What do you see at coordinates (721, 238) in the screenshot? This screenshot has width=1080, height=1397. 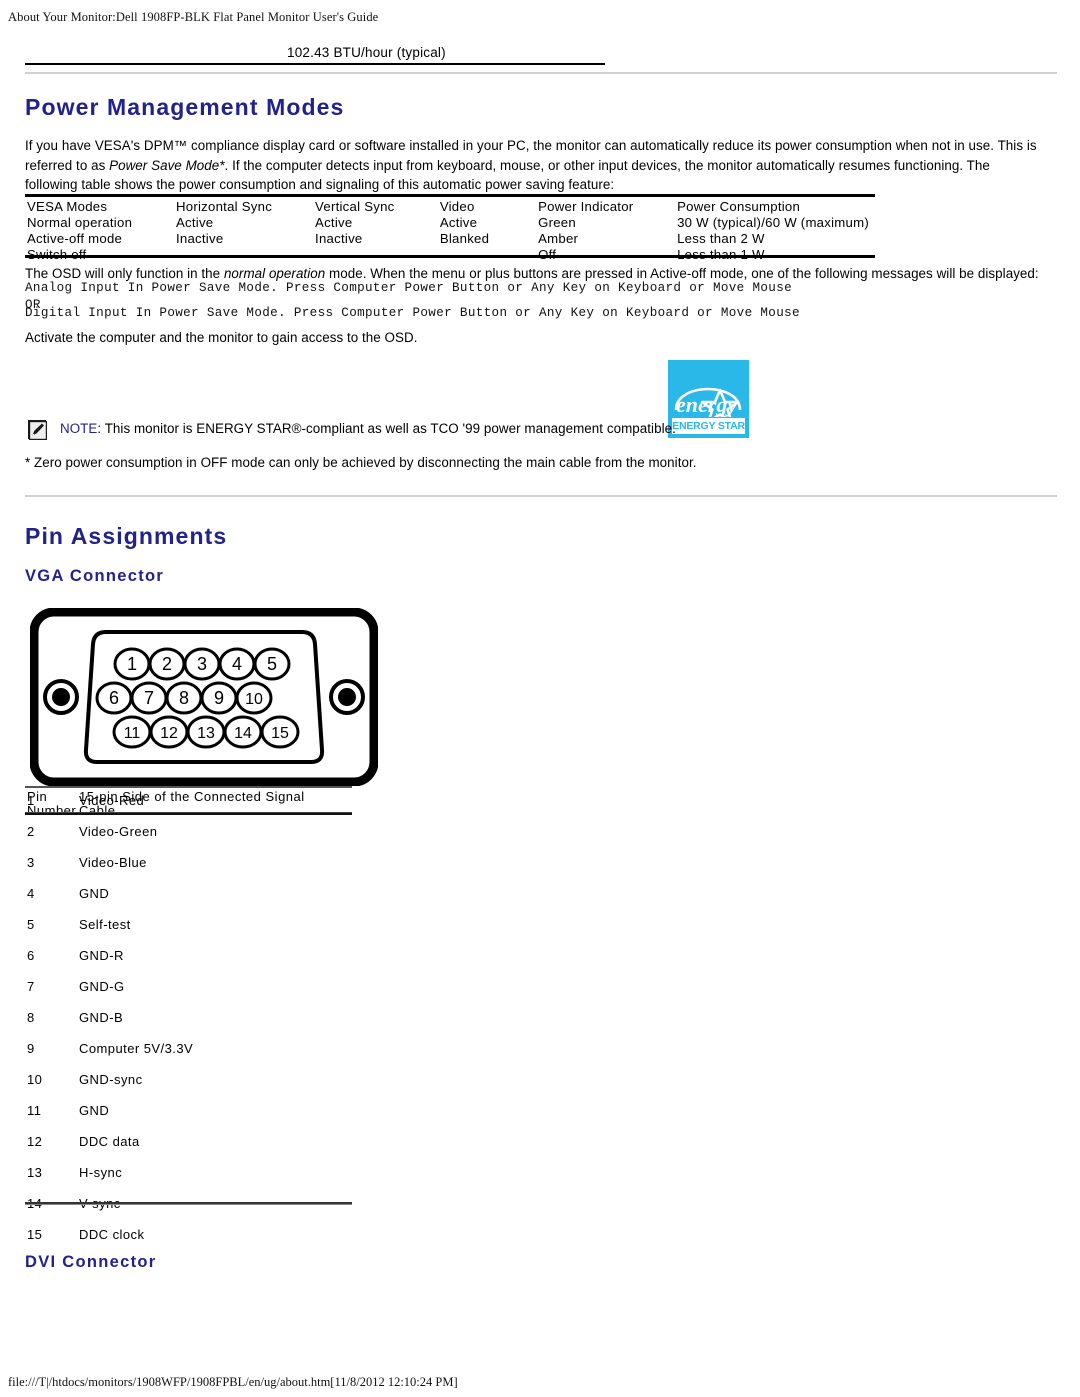 I see `td-consumption: Less than 2 W` at bounding box center [721, 238].